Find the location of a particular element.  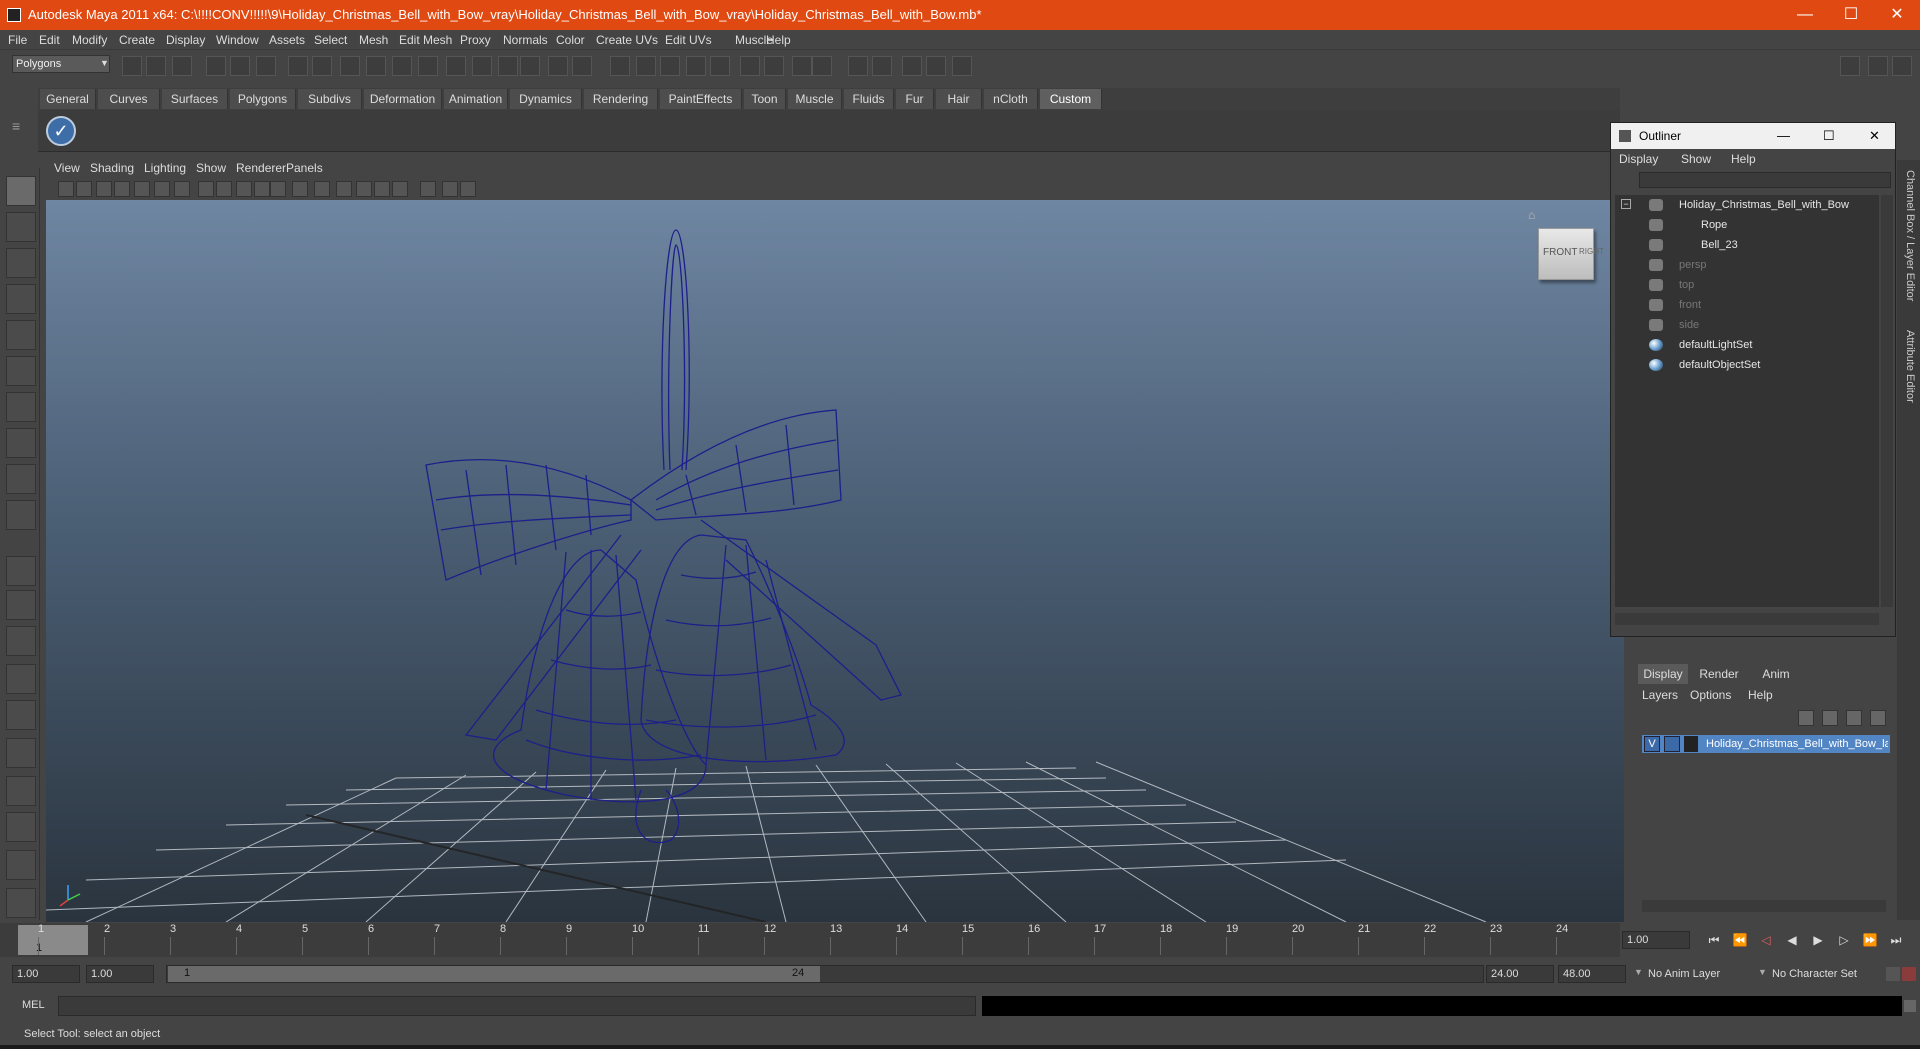

shelf-tab-rendering: Rendering is located at coordinates (621, 99).